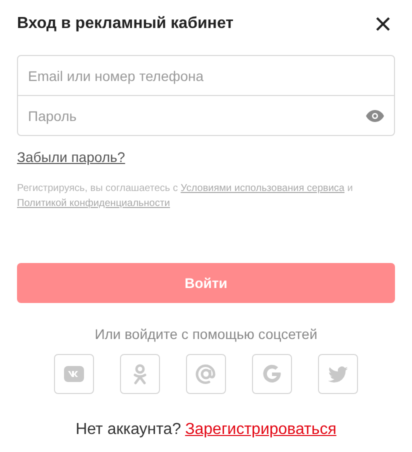 Image resolution: width=412 pixels, height=452 pixels. Describe the element at coordinates (375, 116) in the screenshot. I see `eye-icon` at that location.